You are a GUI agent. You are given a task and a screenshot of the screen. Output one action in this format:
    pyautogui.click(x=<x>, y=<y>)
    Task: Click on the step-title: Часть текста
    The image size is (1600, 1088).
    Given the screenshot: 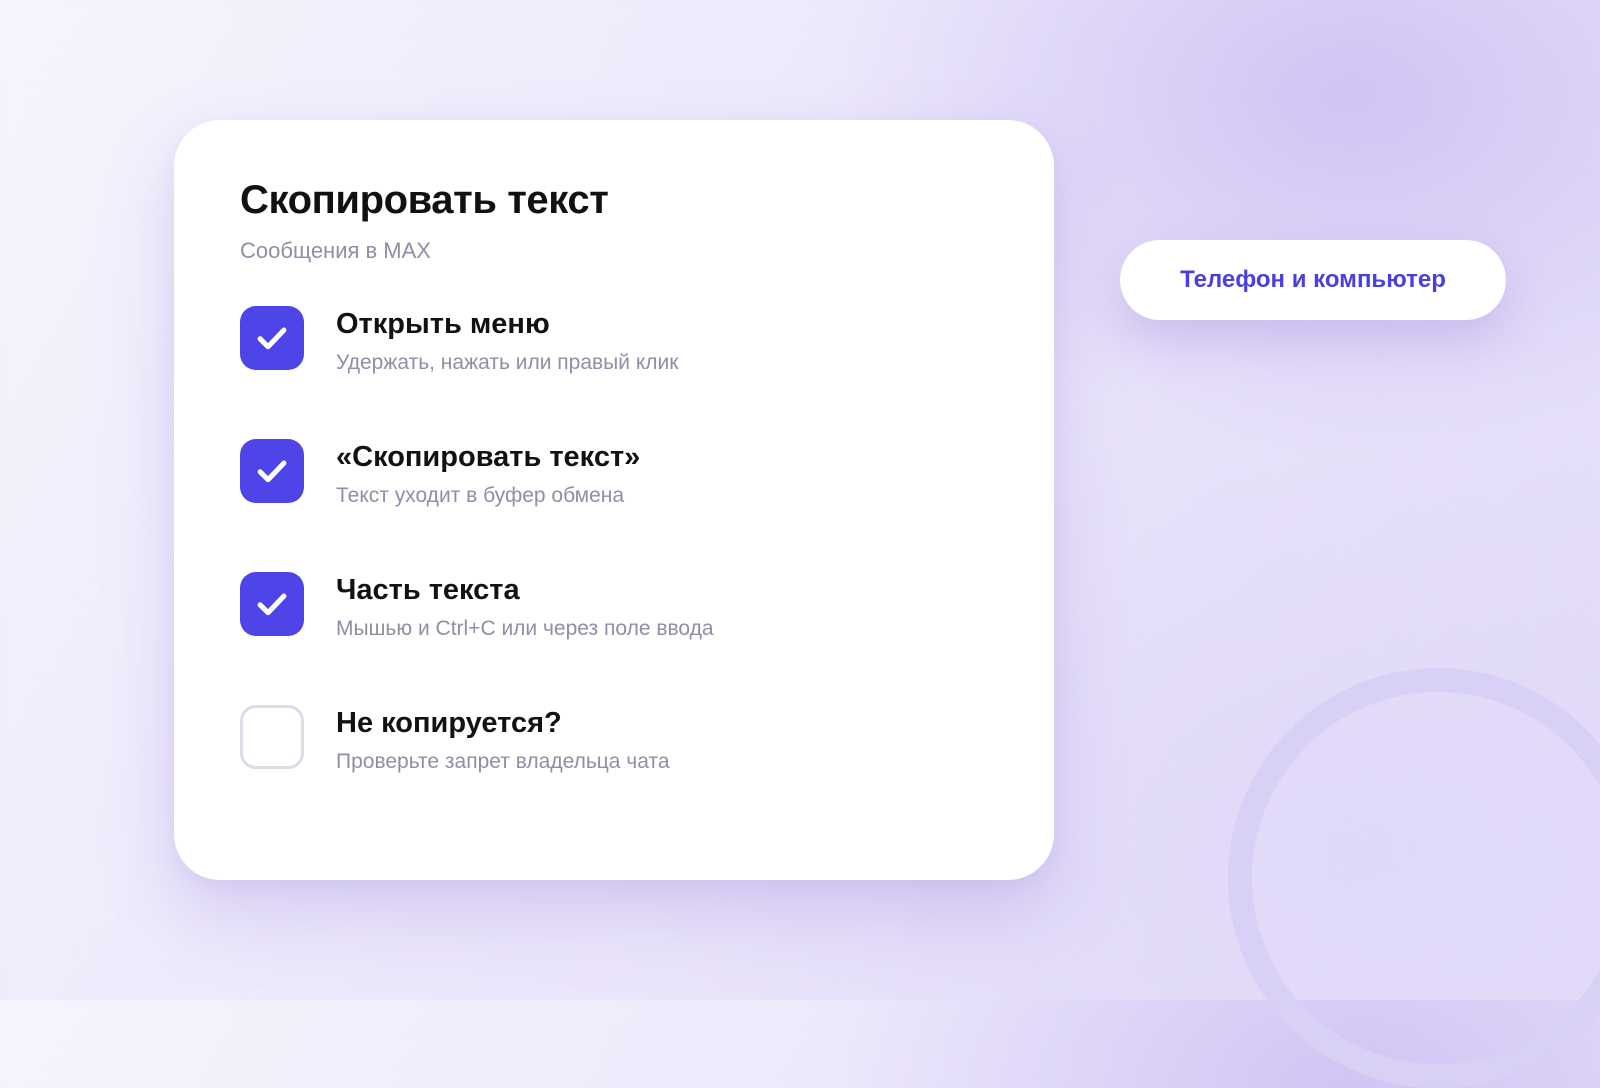 What is the action you would take?
    pyautogui.click(x=428, y=590)
    